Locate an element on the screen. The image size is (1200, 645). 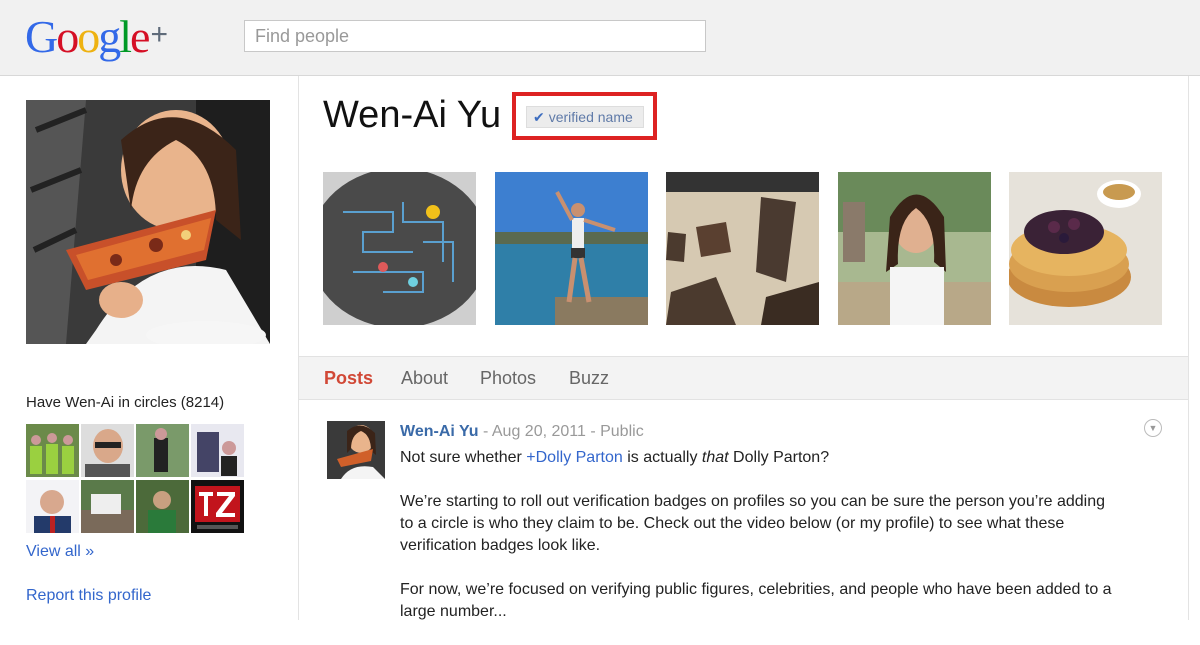
post-menu-chevron-icon: ▼ is located at coordinates (1153, 428).